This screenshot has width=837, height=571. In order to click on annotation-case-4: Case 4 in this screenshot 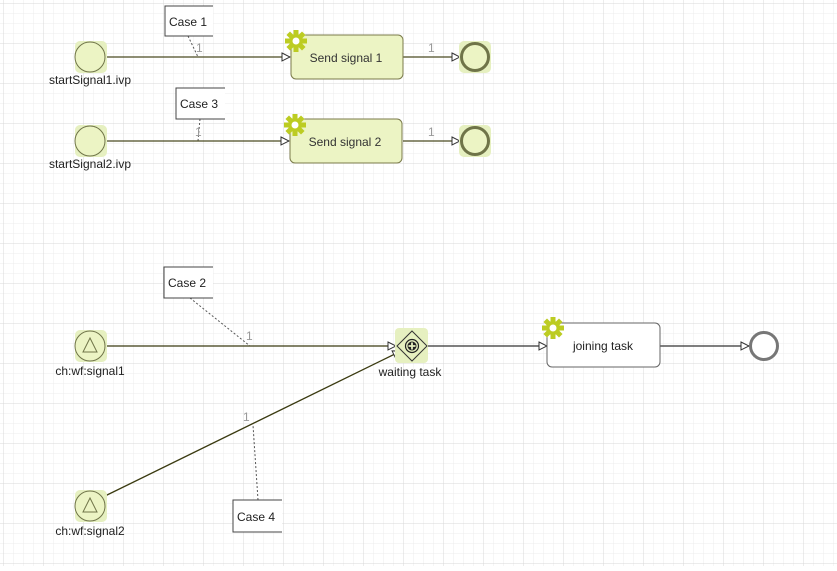, I will do `click(257, 516)`.